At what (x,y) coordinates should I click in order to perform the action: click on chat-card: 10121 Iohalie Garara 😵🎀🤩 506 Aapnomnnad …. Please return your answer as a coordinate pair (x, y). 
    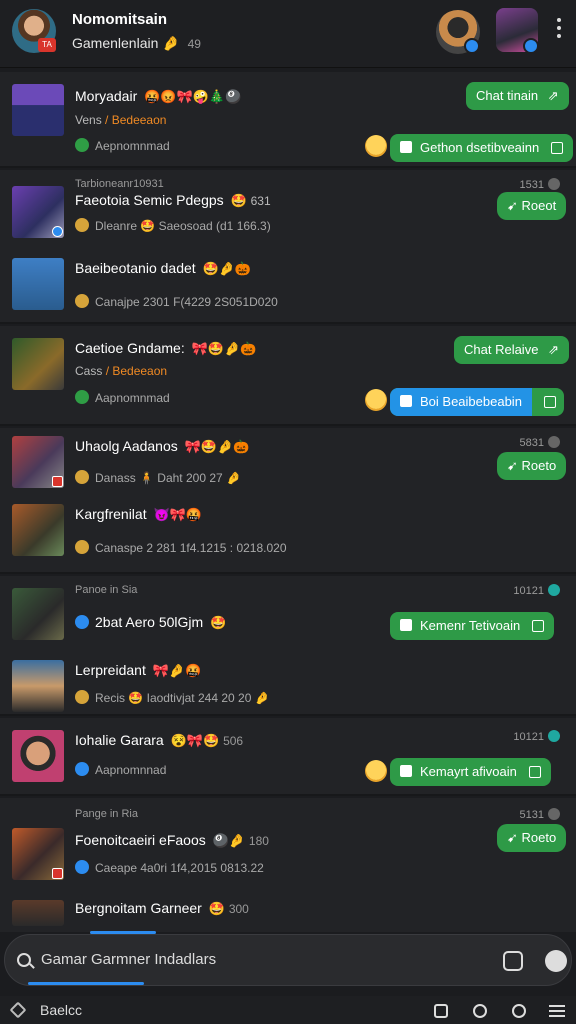
    Looking at the image, I should click on (288, 757).